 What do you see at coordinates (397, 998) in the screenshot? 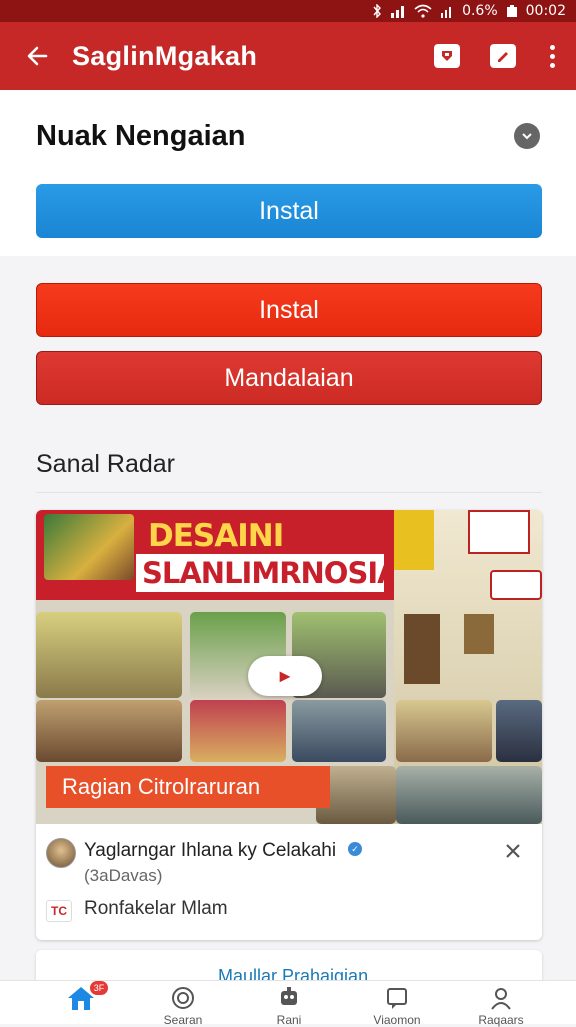
I see `message-icon` at bounding box center [397, 998].